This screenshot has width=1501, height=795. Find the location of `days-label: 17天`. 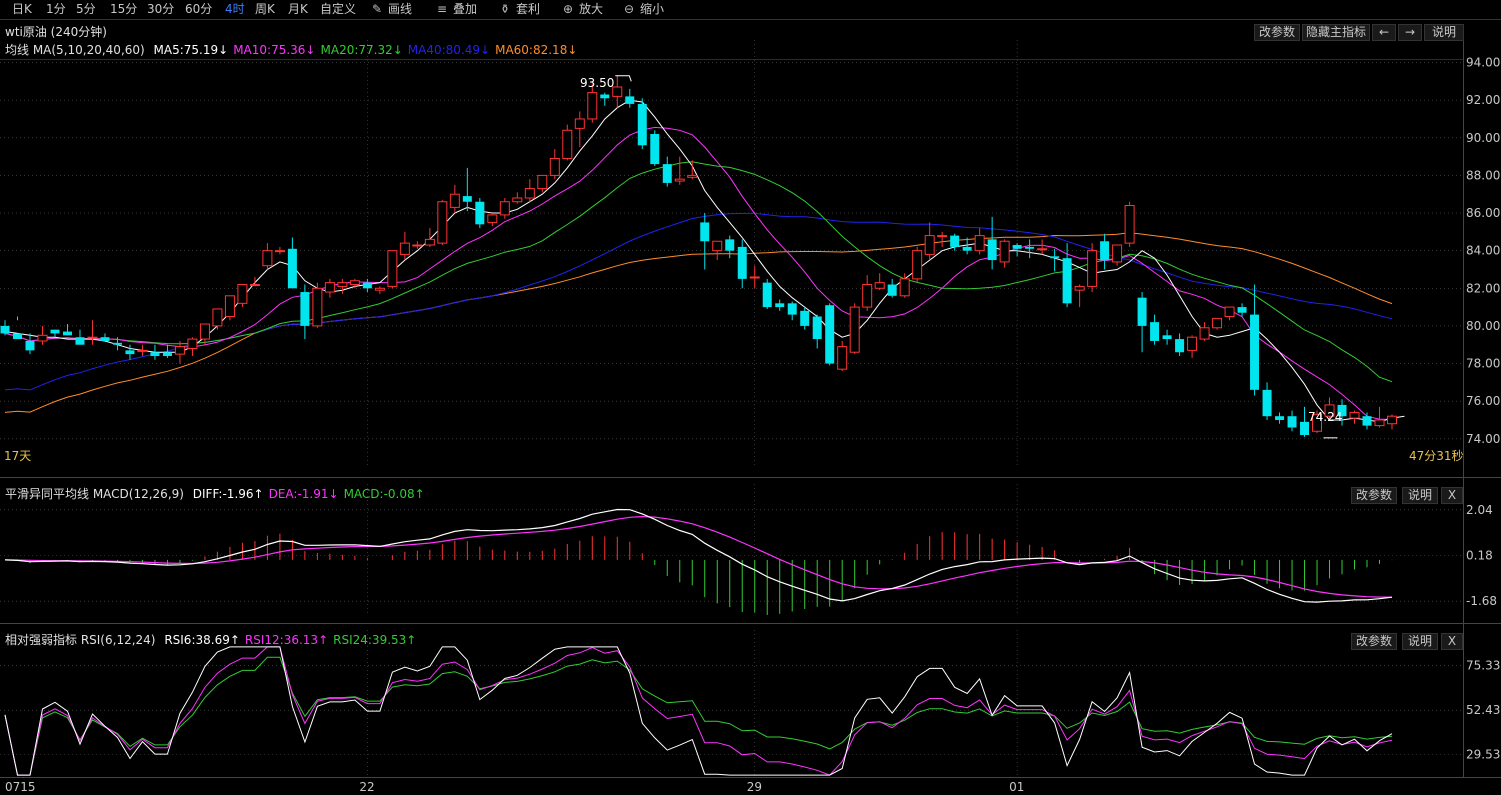

days-label: 17天 is located at coordinates (18, 456).